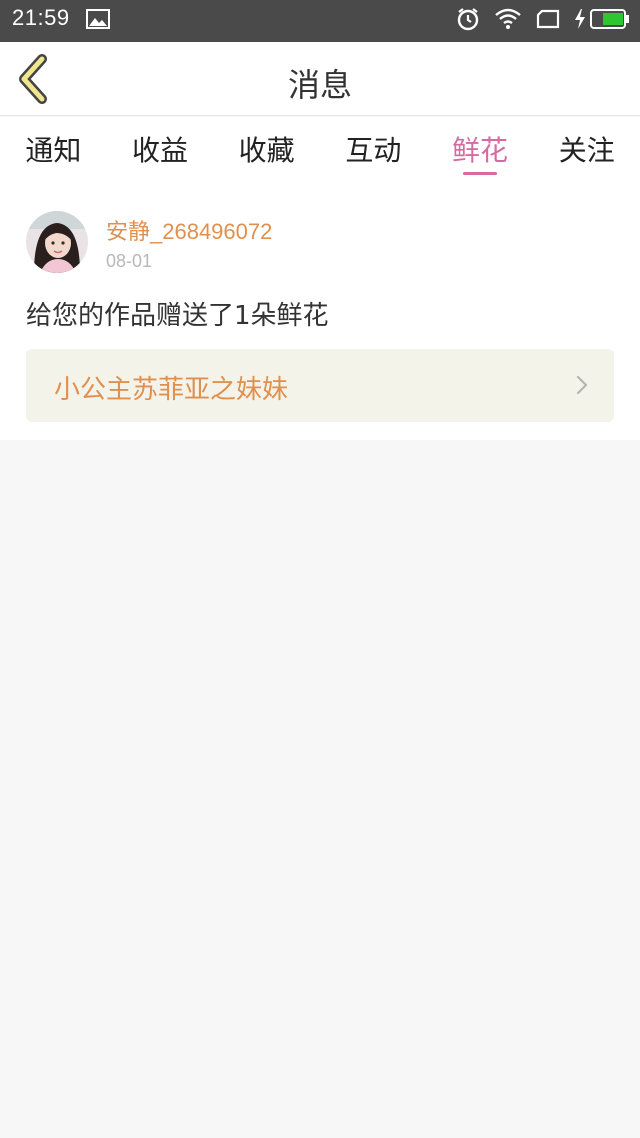  What do you see at coordinates (468, 21) in the screenshot?
I see `alarm-icon` at bounding box center [468, 21].